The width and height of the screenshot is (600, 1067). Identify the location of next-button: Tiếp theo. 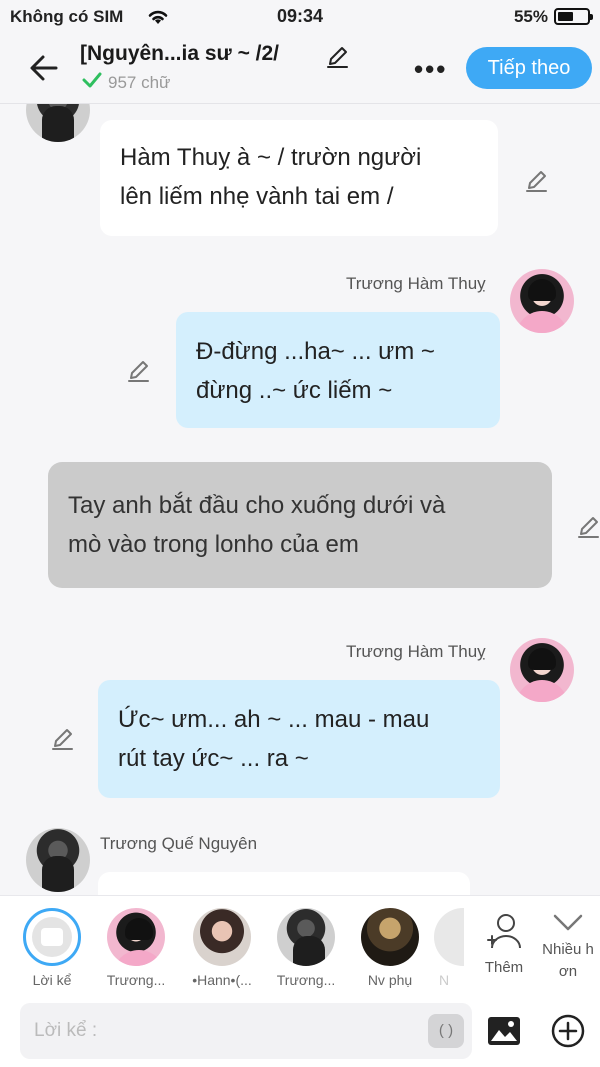
(529, 68).